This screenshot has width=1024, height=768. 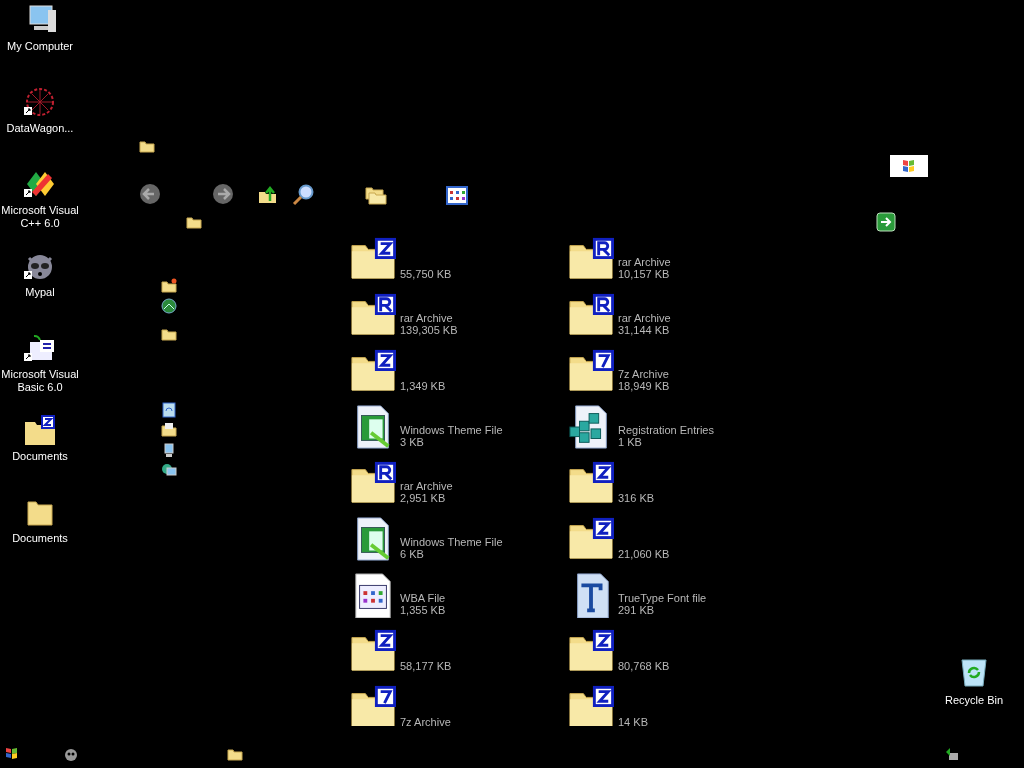 What do you see at coordinates (457, 196) in the screenshot?
I see `views-icon` at bounding box center [457, 196].